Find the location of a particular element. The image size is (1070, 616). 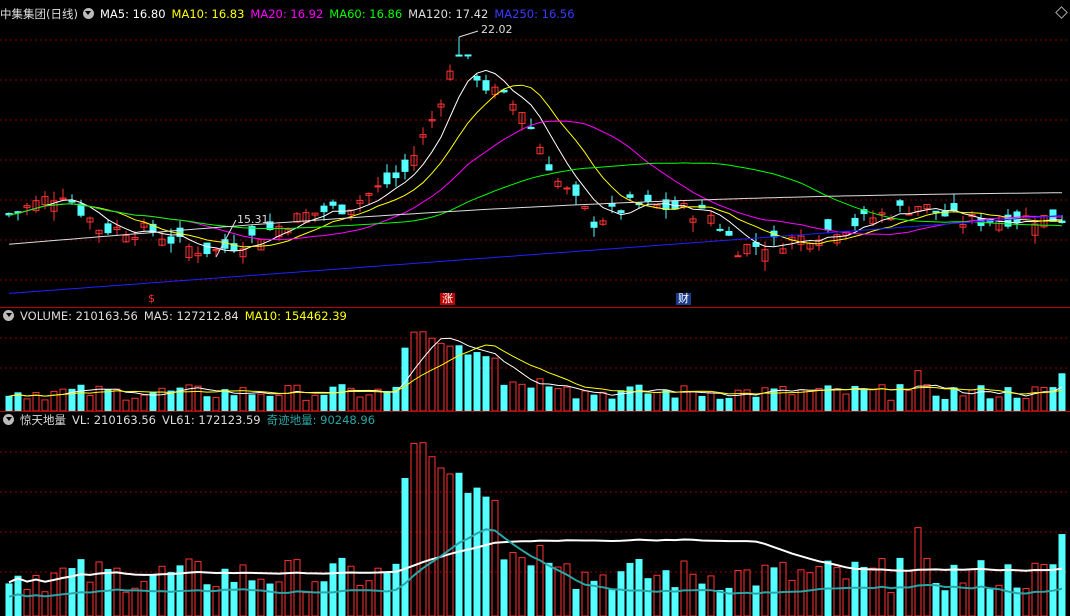

legend-indicator-title: 惊天地量 is located at coordinates (43, 420).